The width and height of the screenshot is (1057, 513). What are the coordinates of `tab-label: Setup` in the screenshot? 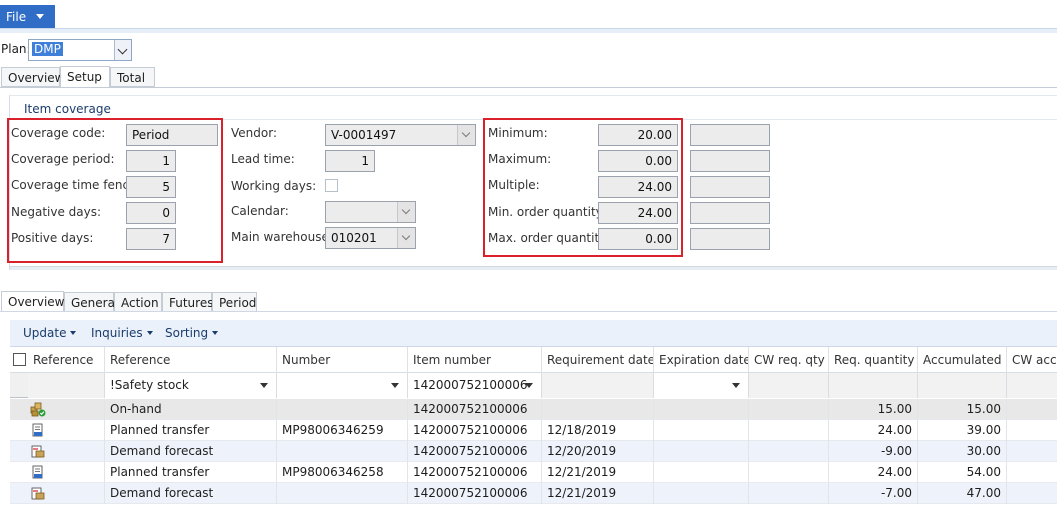 It's located at (84, 77).